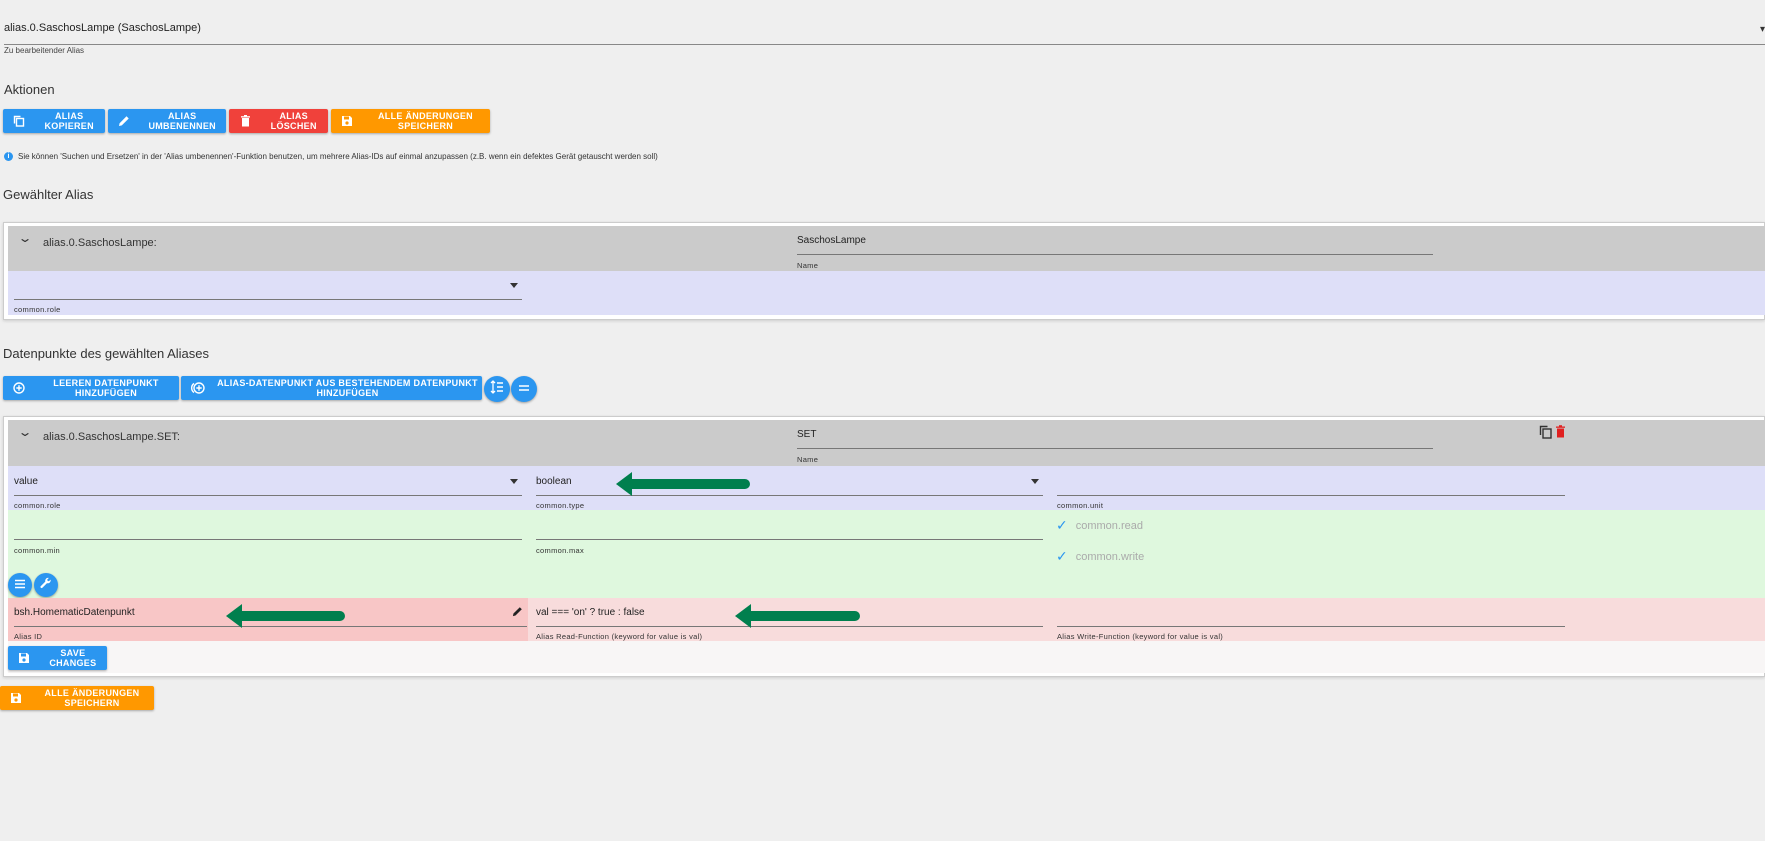 The width and height of the screenshot is (1765, 841). Describe the element at coordinates (26, 481) in the screenshot. I see `datapoint-role-value: value` at that location.